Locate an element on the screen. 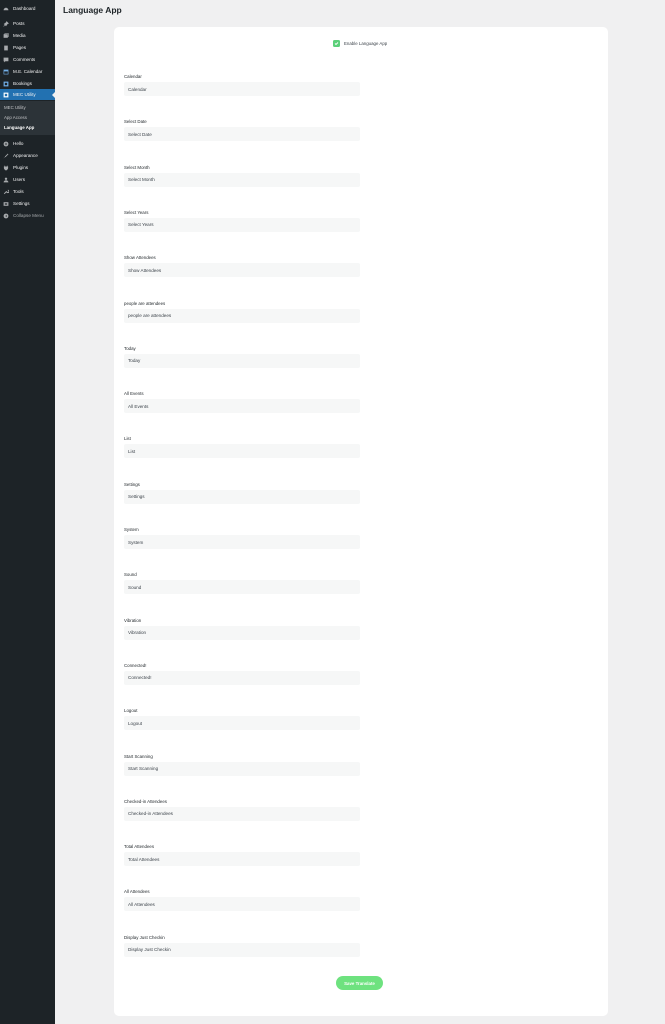 This screenshot has width=665, height=1024. enable-label: Enable Language App is located at coordinates (366, 43).